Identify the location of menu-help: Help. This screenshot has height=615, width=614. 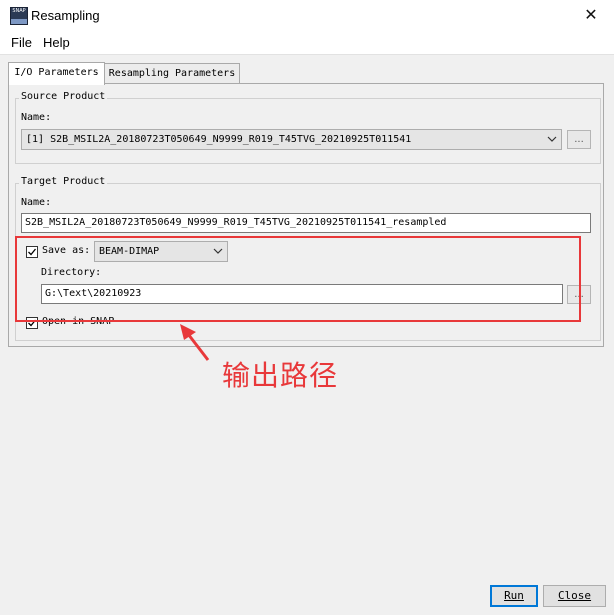
(56, 42).